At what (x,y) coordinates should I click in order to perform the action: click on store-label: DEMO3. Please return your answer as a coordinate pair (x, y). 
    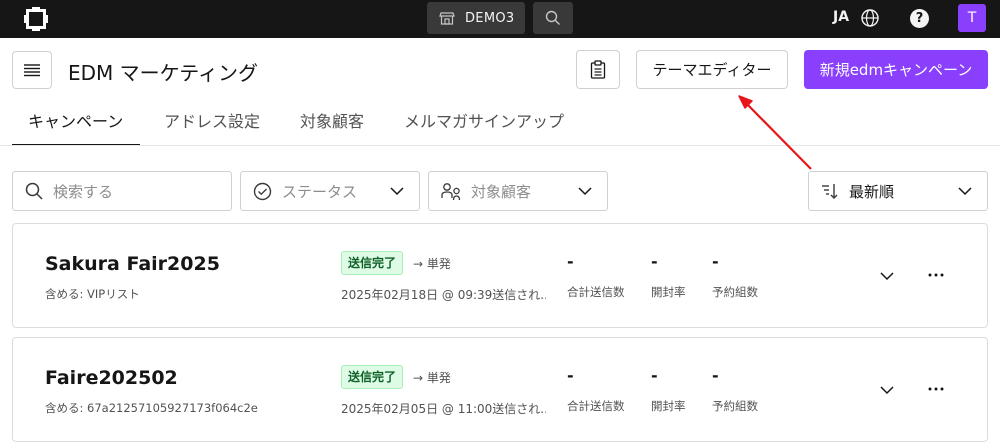
    Looking at the image, I should click on (490, 18).